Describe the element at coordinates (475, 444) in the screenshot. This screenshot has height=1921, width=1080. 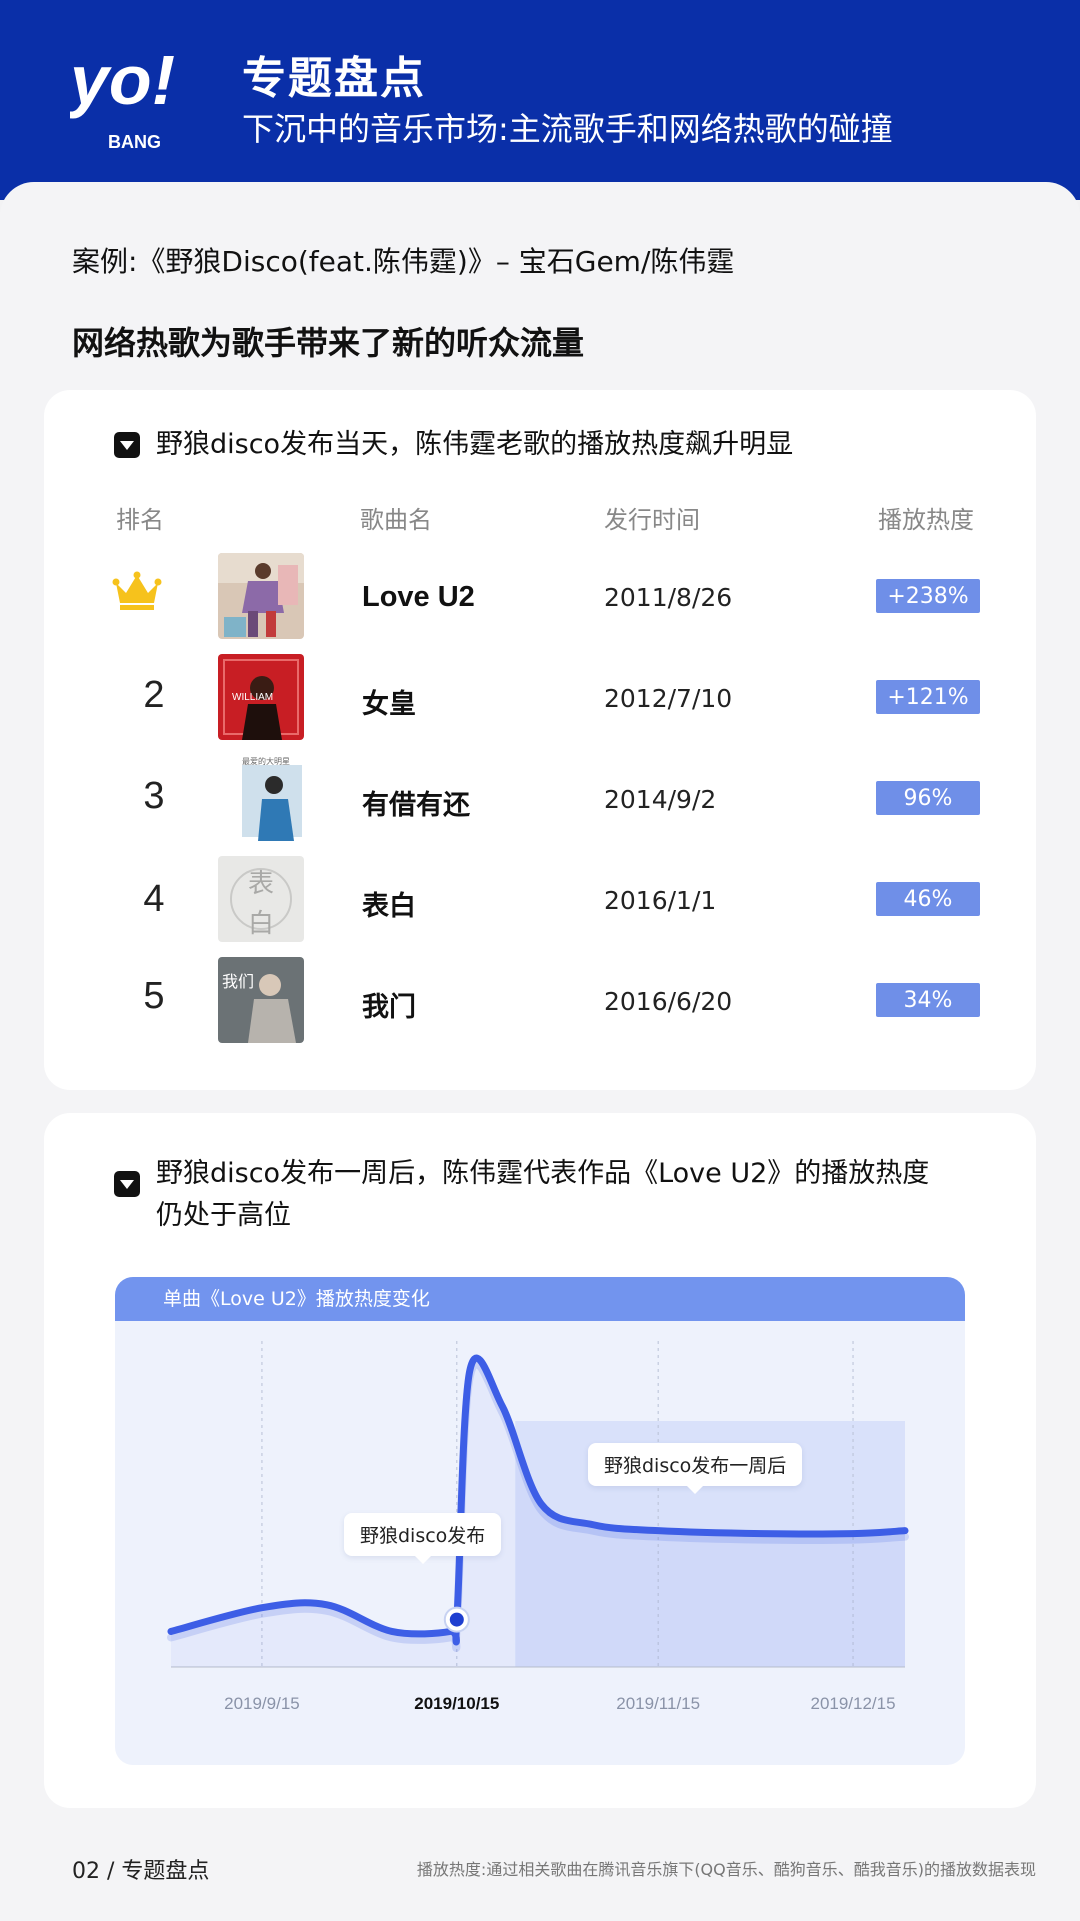
I see `ranking-card-title-text: 野狼disco发布当天，陈伟霆老歌的播放热度飙升明显` at that location.